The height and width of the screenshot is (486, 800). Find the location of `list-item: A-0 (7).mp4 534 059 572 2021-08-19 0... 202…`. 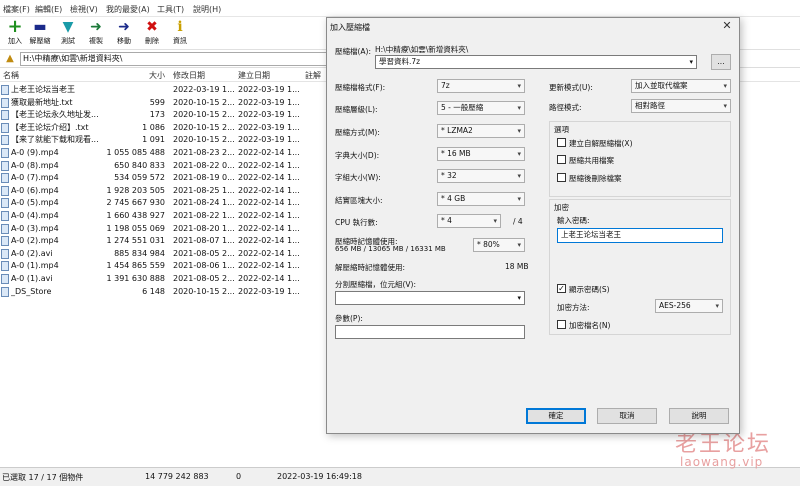

list-item: A-0 (7).mp4 534 059 572 2021-08-19 0... 202… is located at coordinates (165, 178).